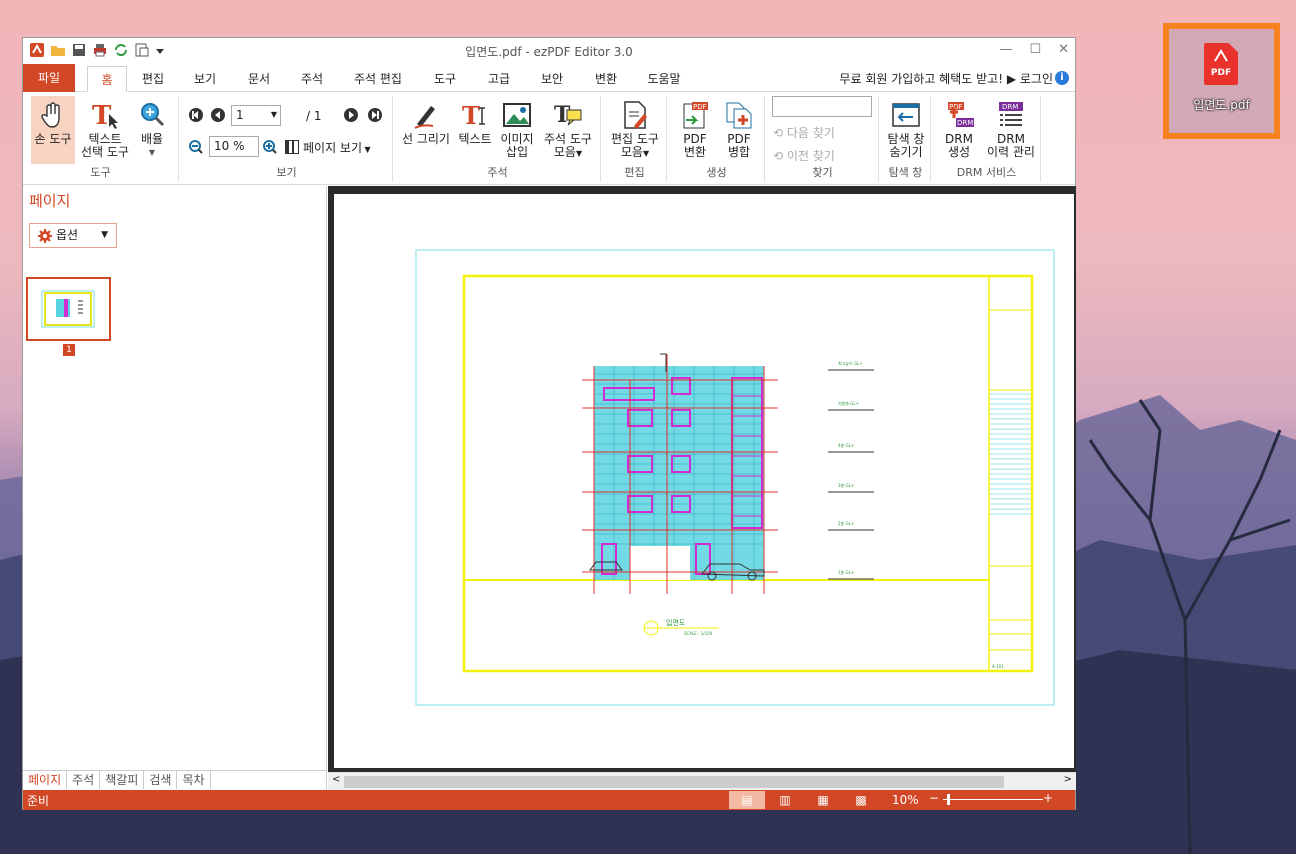 The image size is (1296, 854). What do you see at coordinates (850, 363) in the screenshot?
I see `level-label-top: 최고높이 GL+` at bounding box center [850, 363].